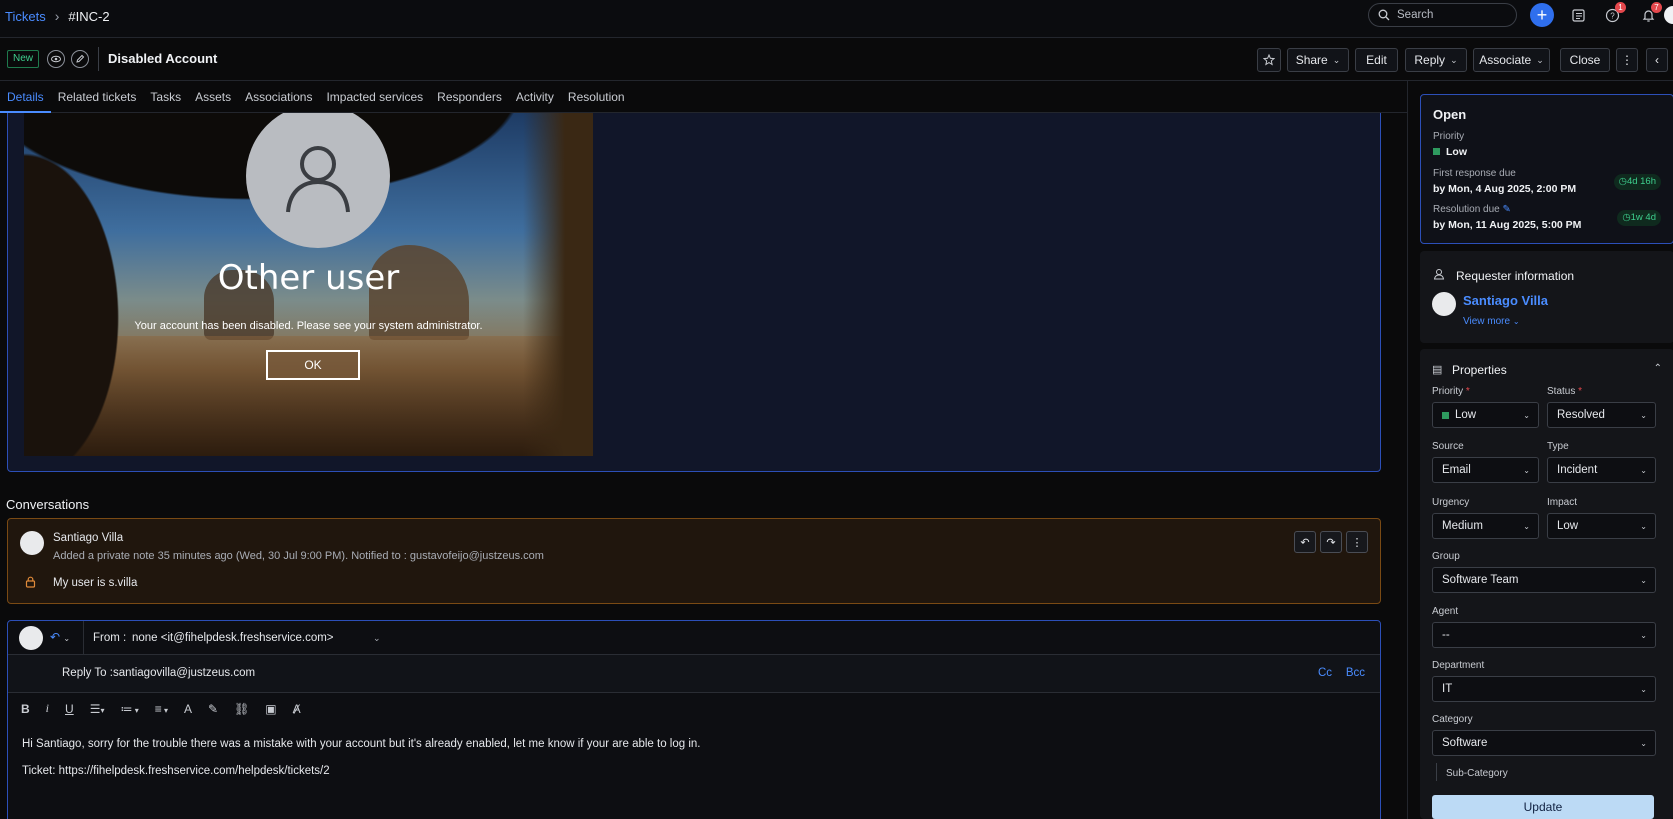  Describe the element at coordinates (25, 709) in the screenshot. I see `bold-icon: B` at that location.